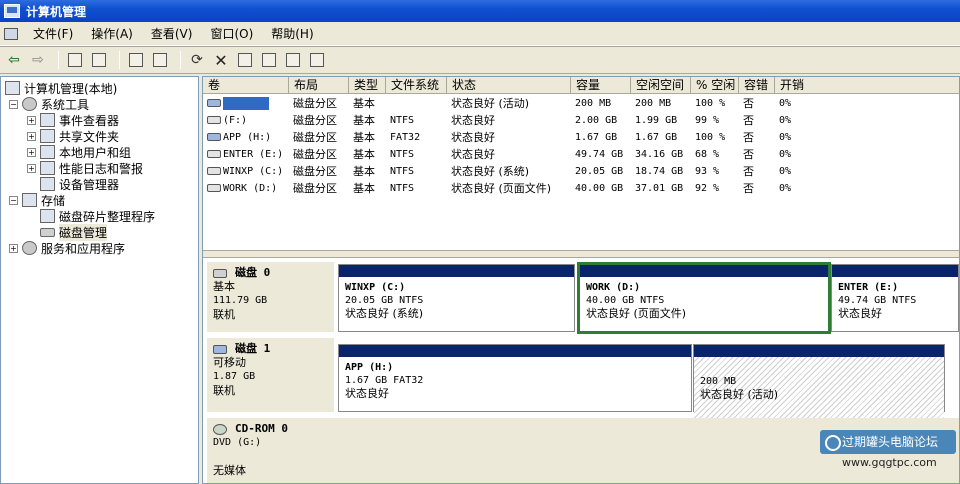 The height and width of the screenshot is (484, 960). What do you see at coordinates (659, 188) in the screenshot?
I see `volume-free: 37.01 GB` at bounding box center [659, 188].